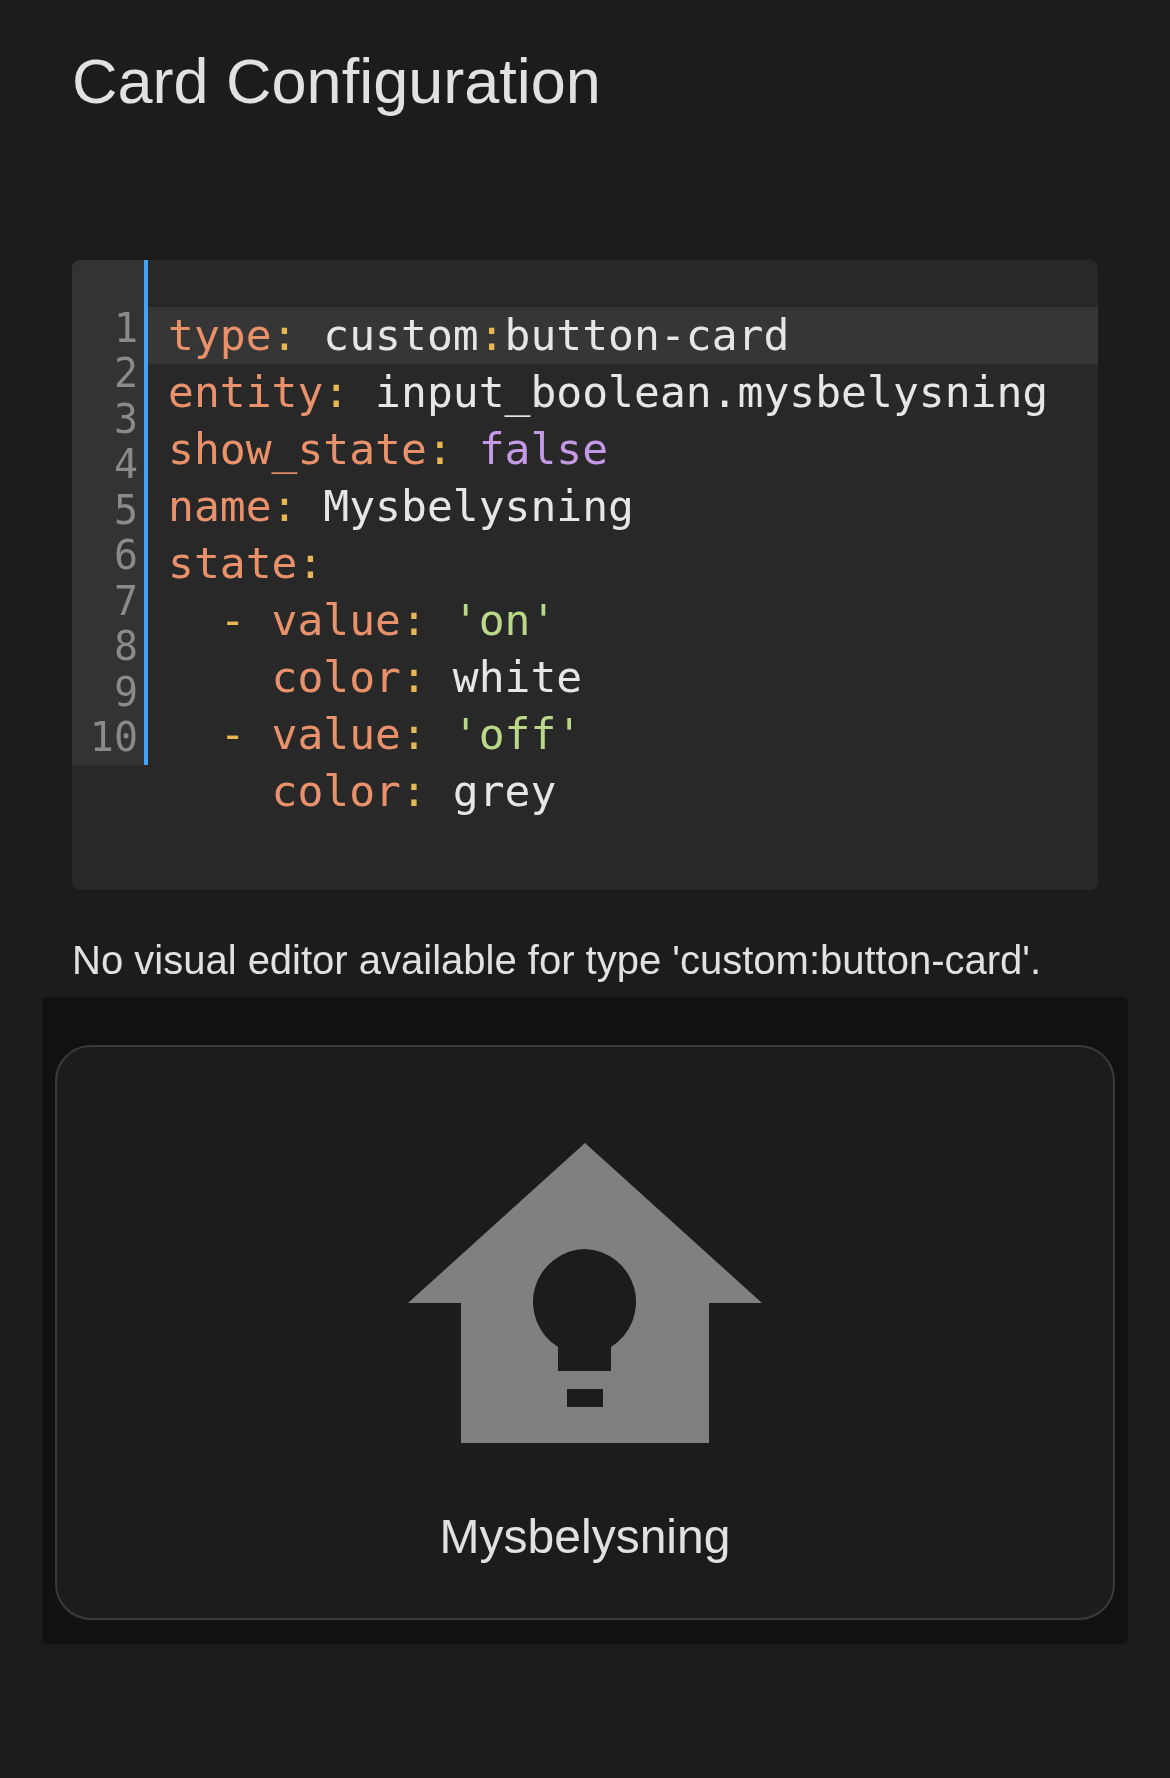 This screenshot has height=1778, width=1170. What do you see at coordinates (125, 465) in the screenshot?
I see `line-number: 4` at bounding box center [125, 465].